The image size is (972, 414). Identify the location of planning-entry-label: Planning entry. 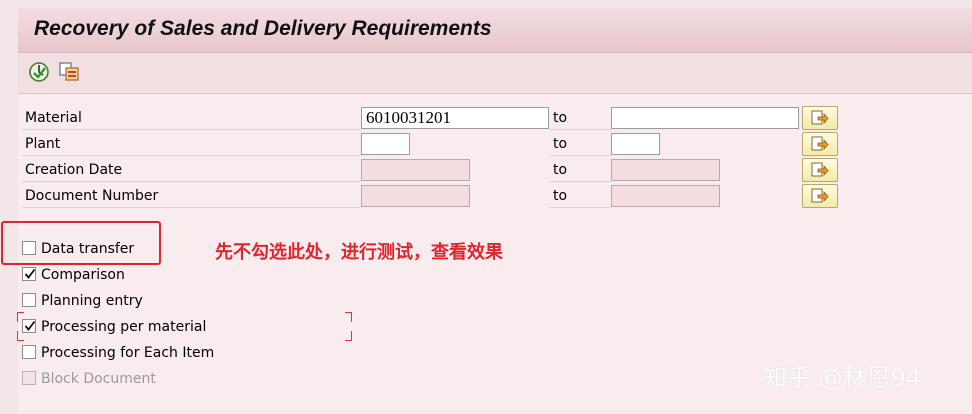
(92, 301).